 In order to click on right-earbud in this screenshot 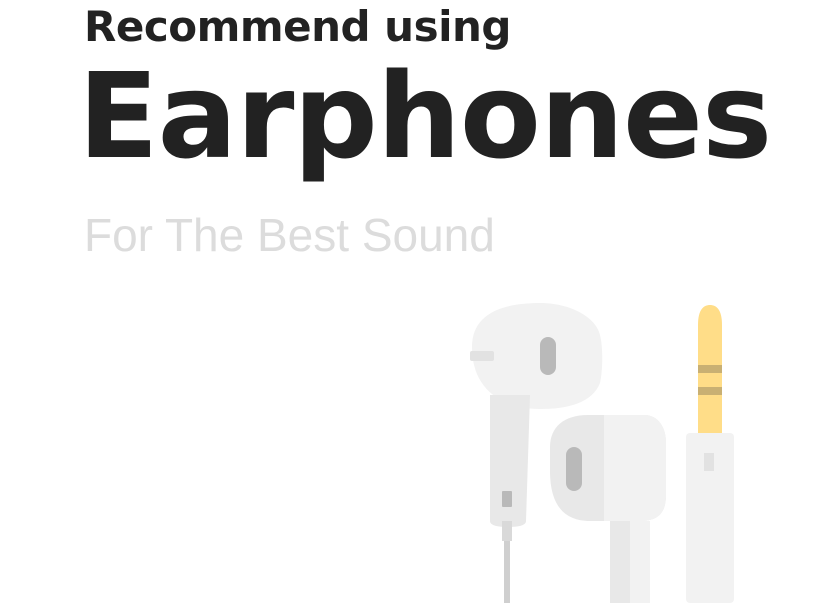, I will do `click(608, 509)`.